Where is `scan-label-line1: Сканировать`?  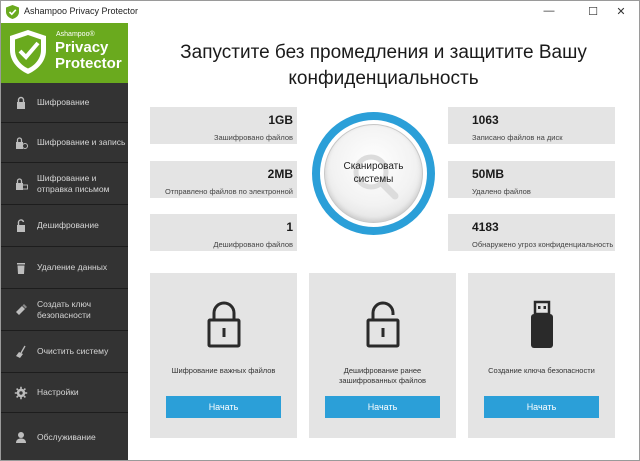
scan-label-line1: Сканировать is located at coordinates (373, 166).